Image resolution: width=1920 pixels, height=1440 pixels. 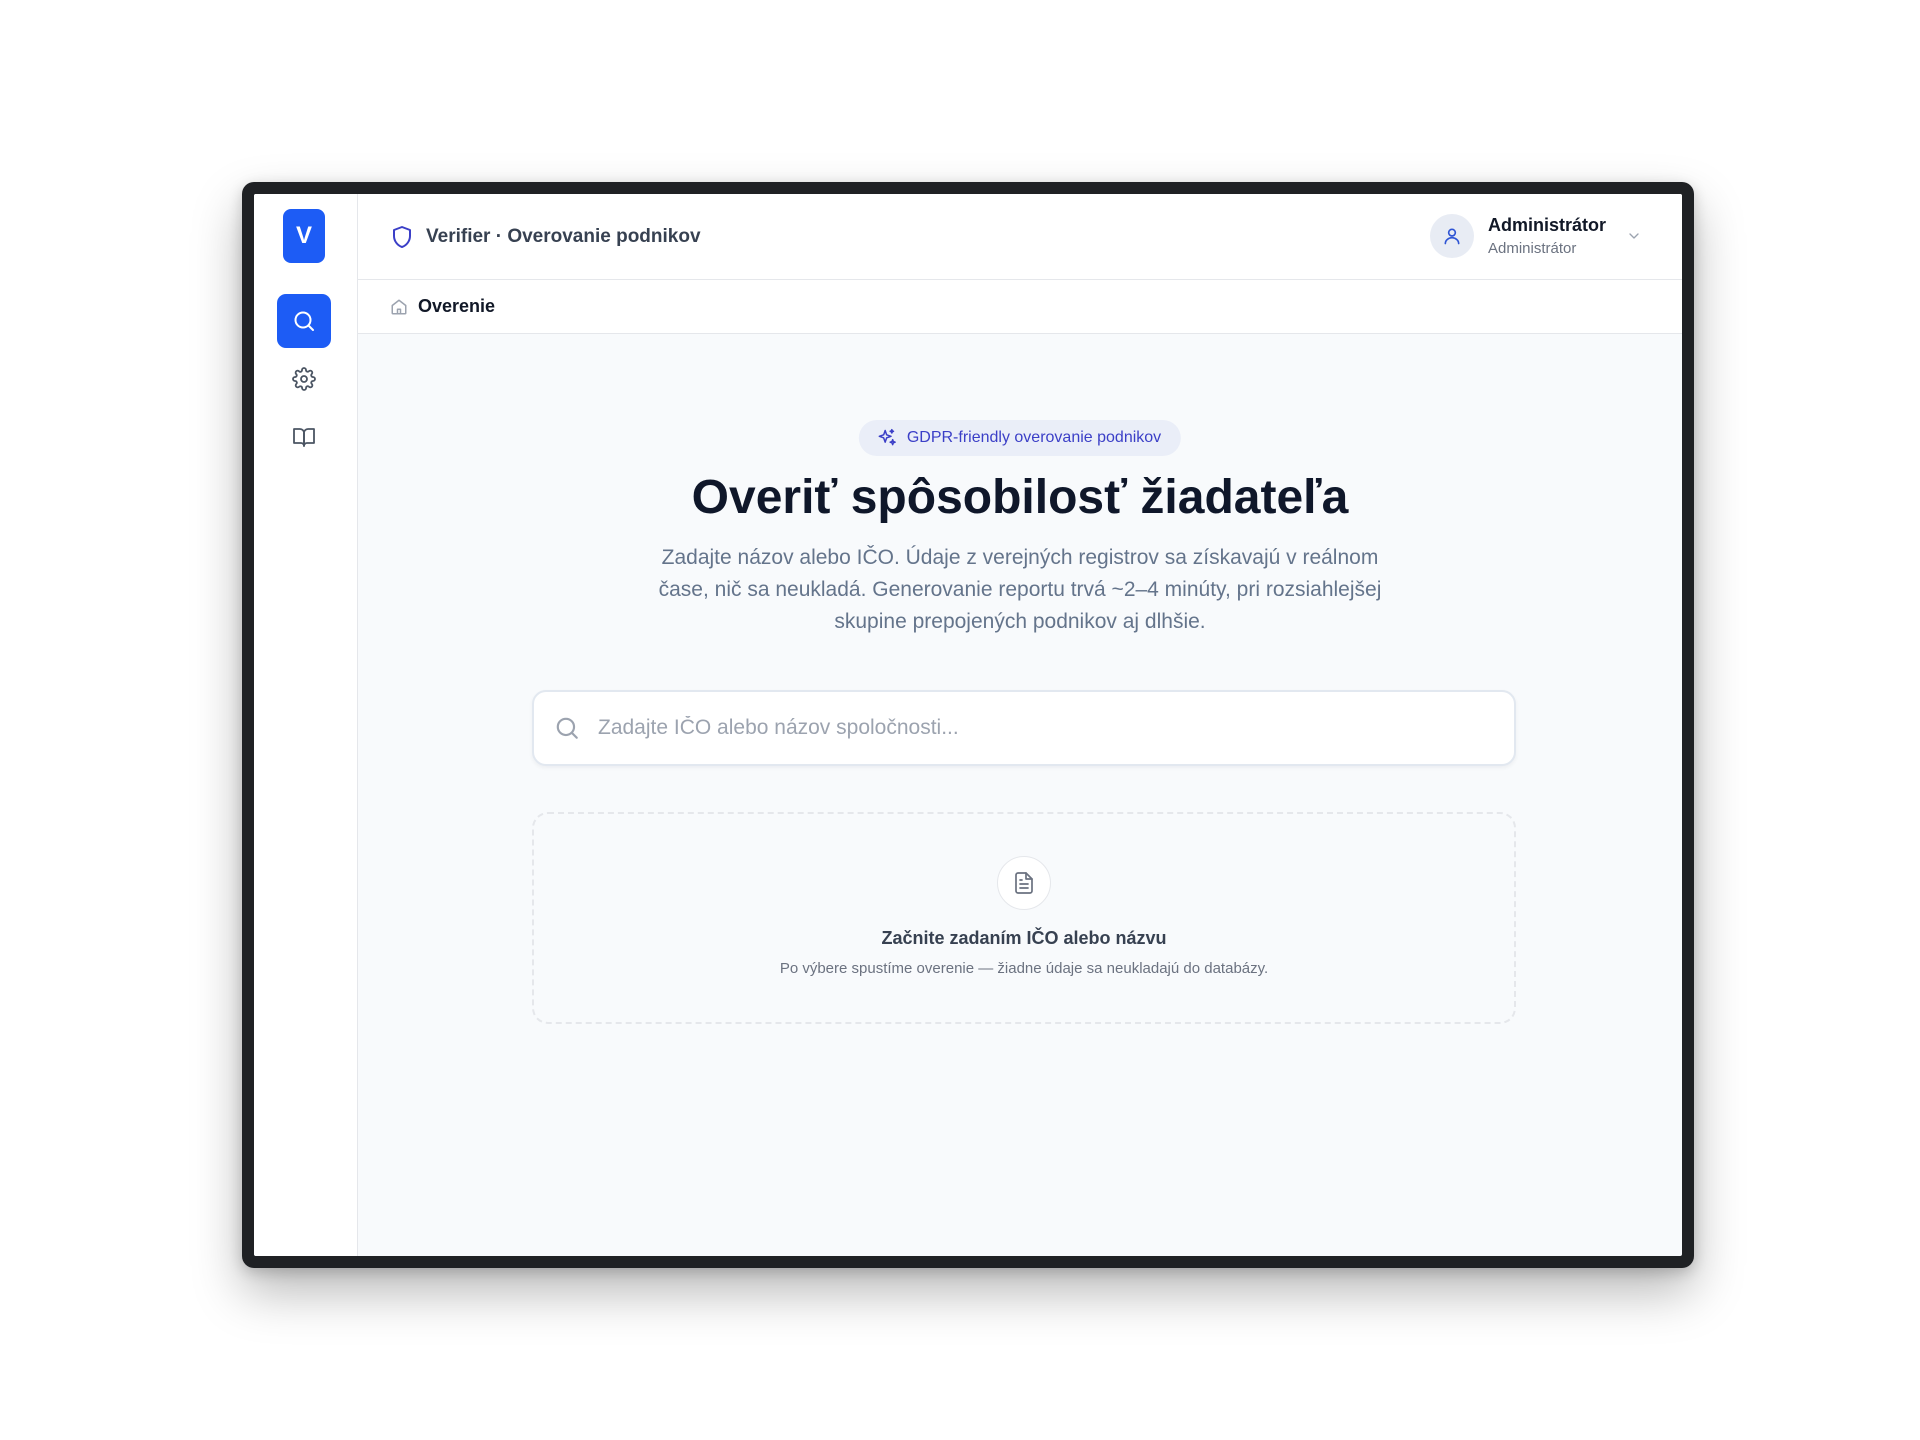 I want to click on user-name: Administrátor, so click(x=1546, y=225).